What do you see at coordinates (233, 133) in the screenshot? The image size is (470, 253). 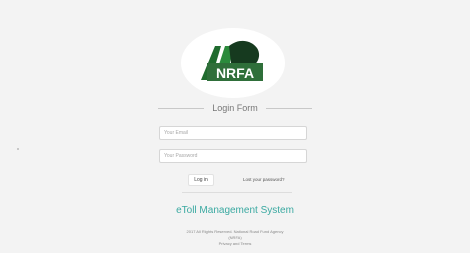 I see `email-field` at bounding box center [233, 133].